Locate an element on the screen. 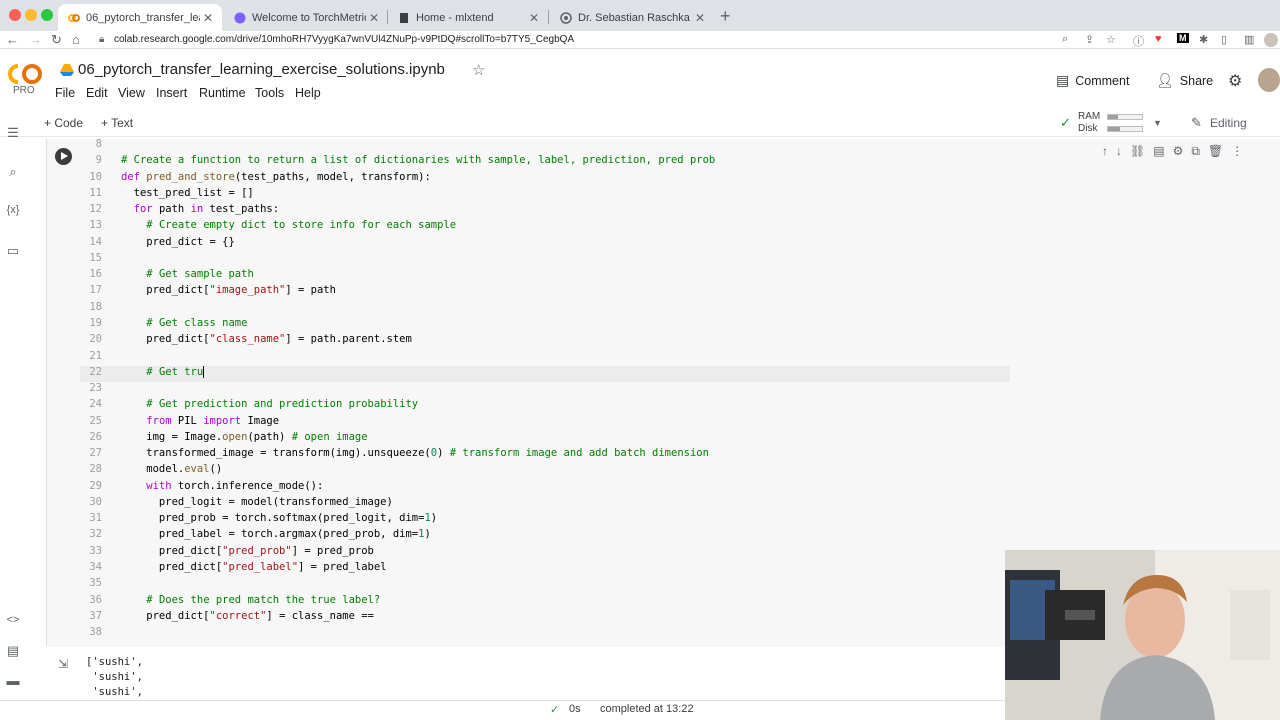 The width and height of the screenshot is (1280, 720). mirror-cell-icon: ⧉ is located at coordinates (1195, 154).